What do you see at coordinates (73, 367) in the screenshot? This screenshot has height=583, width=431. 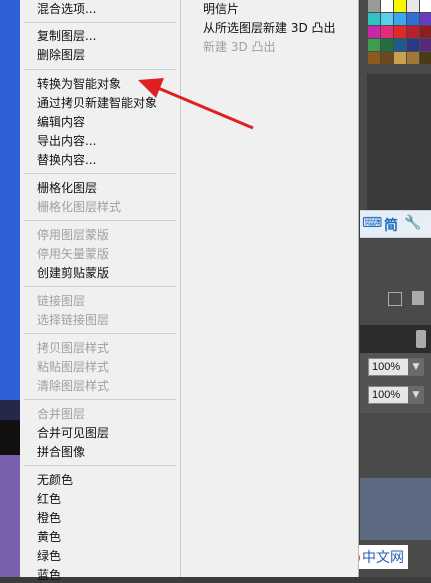 I see `menu-item-paste-layer-style: 粘贴图层样式` at bounding box center [73, 367].